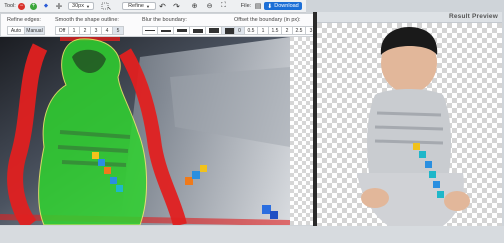 Image resolution: width=504 pixels, height=243 pixels. I want to click on offset-boundary-label: Offset the boundary (in px):, so click(267, 20).